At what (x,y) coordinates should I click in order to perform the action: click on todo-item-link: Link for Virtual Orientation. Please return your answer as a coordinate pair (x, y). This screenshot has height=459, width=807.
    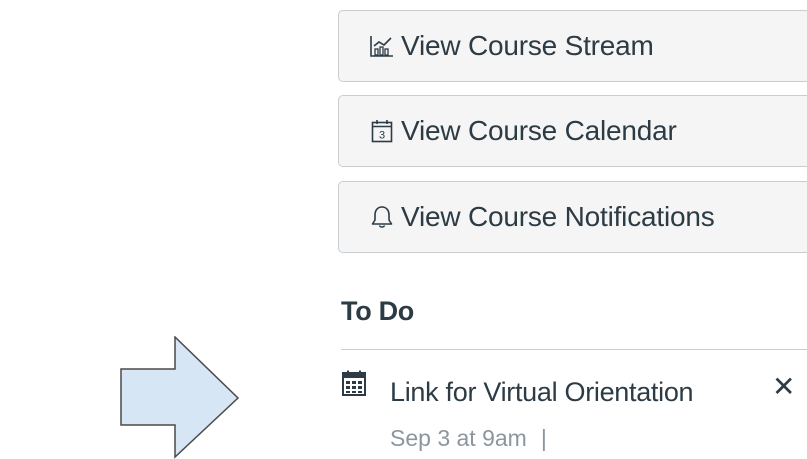
    Looking at the image, I should click on (542, 392).